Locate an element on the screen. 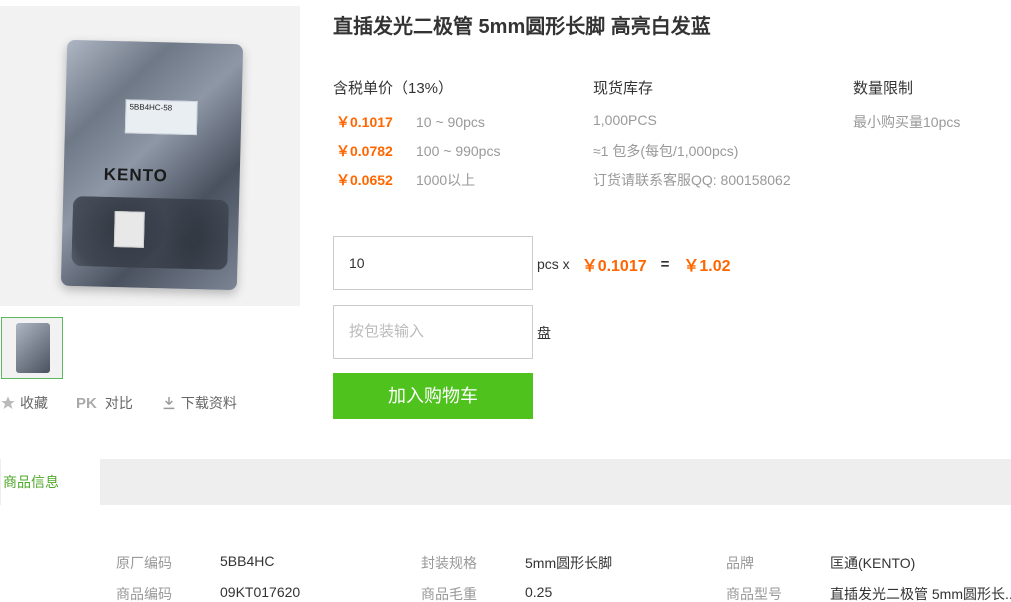  product-thumbnail is located at coordinates (32, 348).